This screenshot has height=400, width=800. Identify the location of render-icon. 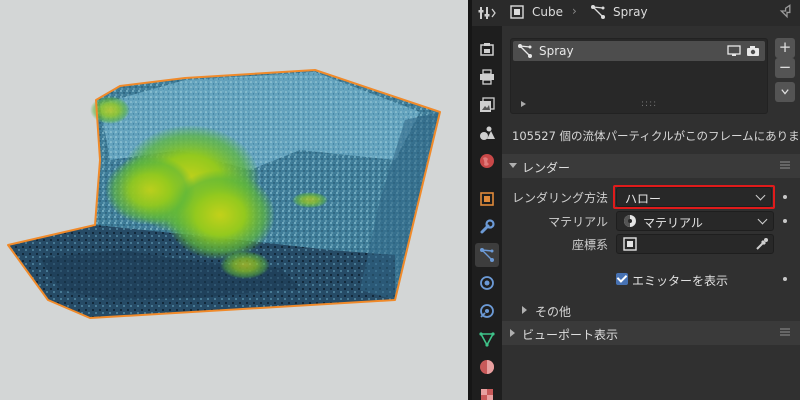
(487, 49).